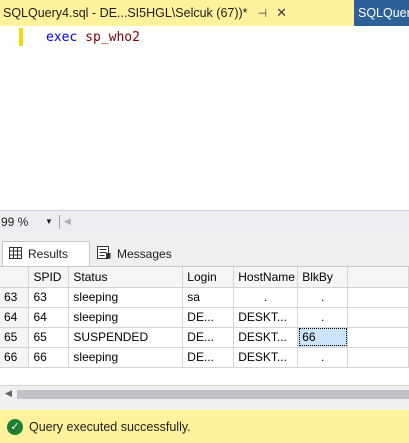 Image resolution: width=409 pixels, height=443 pixels. I want to click on row-number: 66, so click(15, 357).